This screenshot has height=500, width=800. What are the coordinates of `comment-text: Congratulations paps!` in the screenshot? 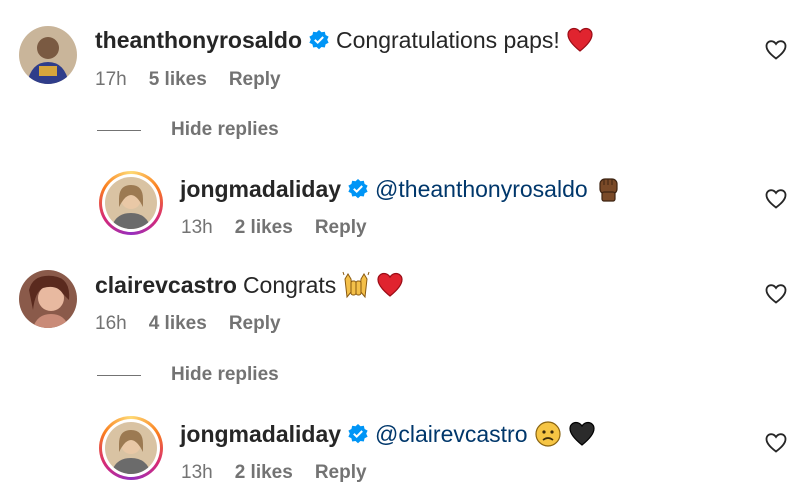 It's located at (448, 40).